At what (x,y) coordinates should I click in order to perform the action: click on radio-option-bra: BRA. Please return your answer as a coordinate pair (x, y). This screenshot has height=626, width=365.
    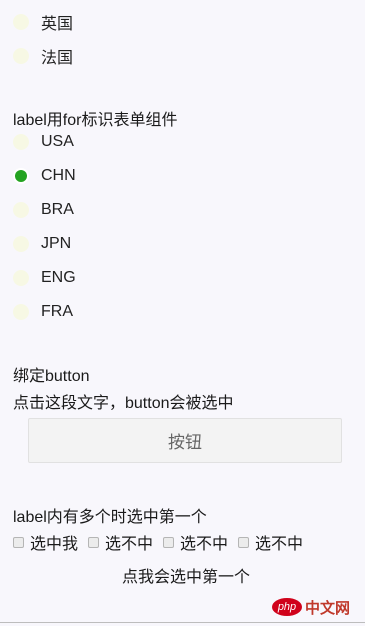
    Looking at the image, I should click on (43, 210).